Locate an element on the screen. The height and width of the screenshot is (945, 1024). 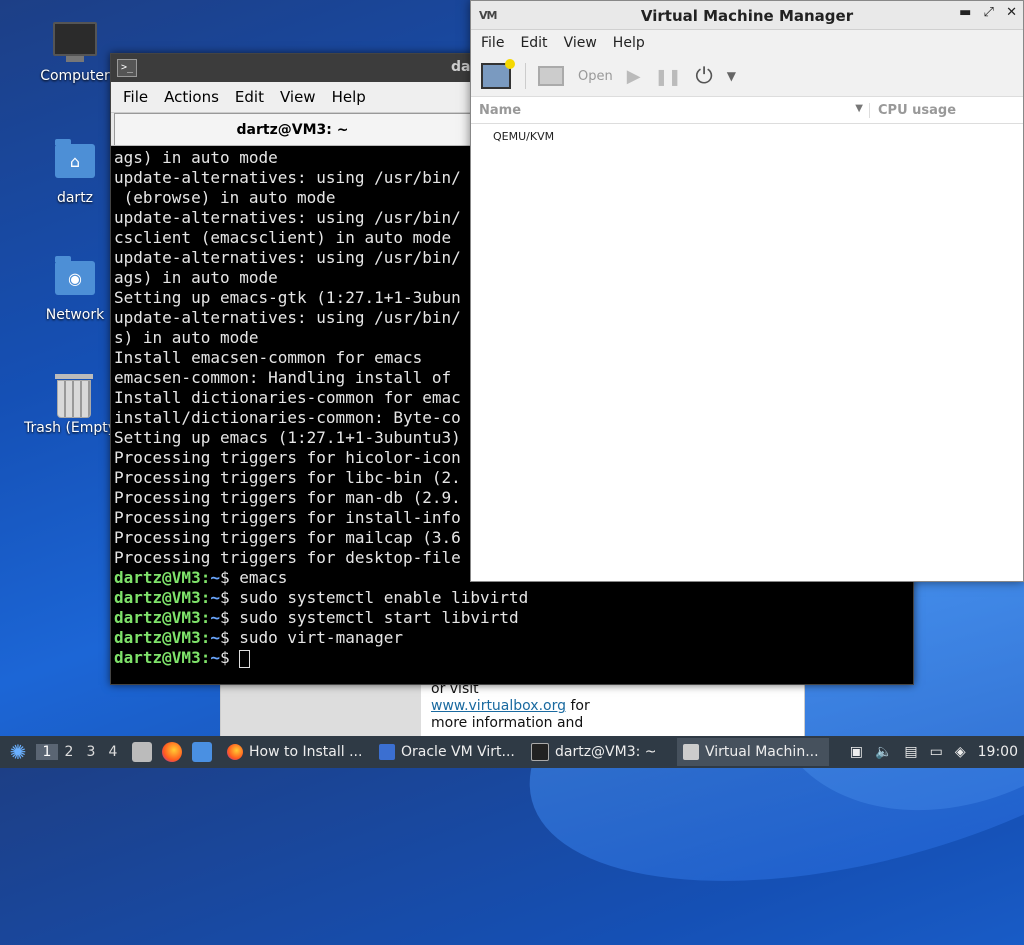
workspace-1: 1 is located at coordinates (47, 752).